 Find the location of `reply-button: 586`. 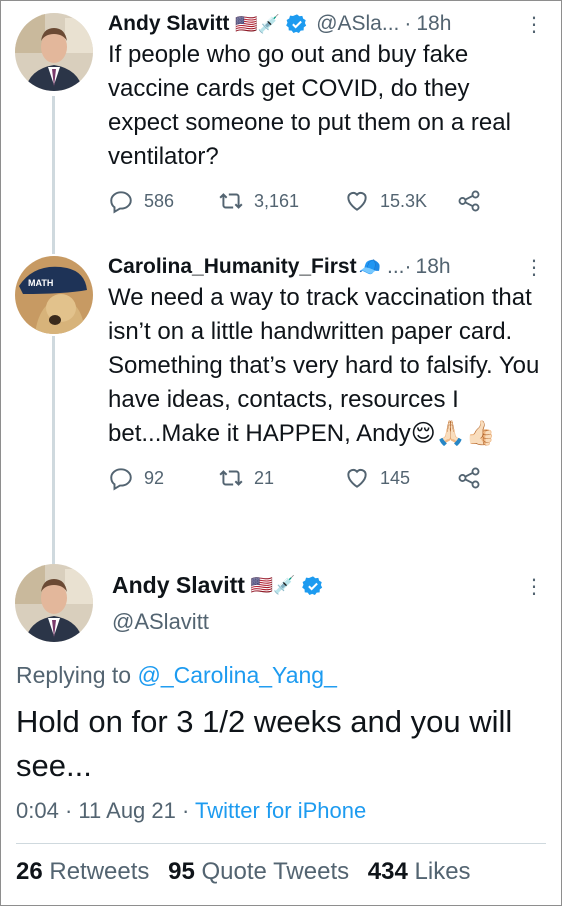

reply-button: 586 is located at coordinates (163, 201).